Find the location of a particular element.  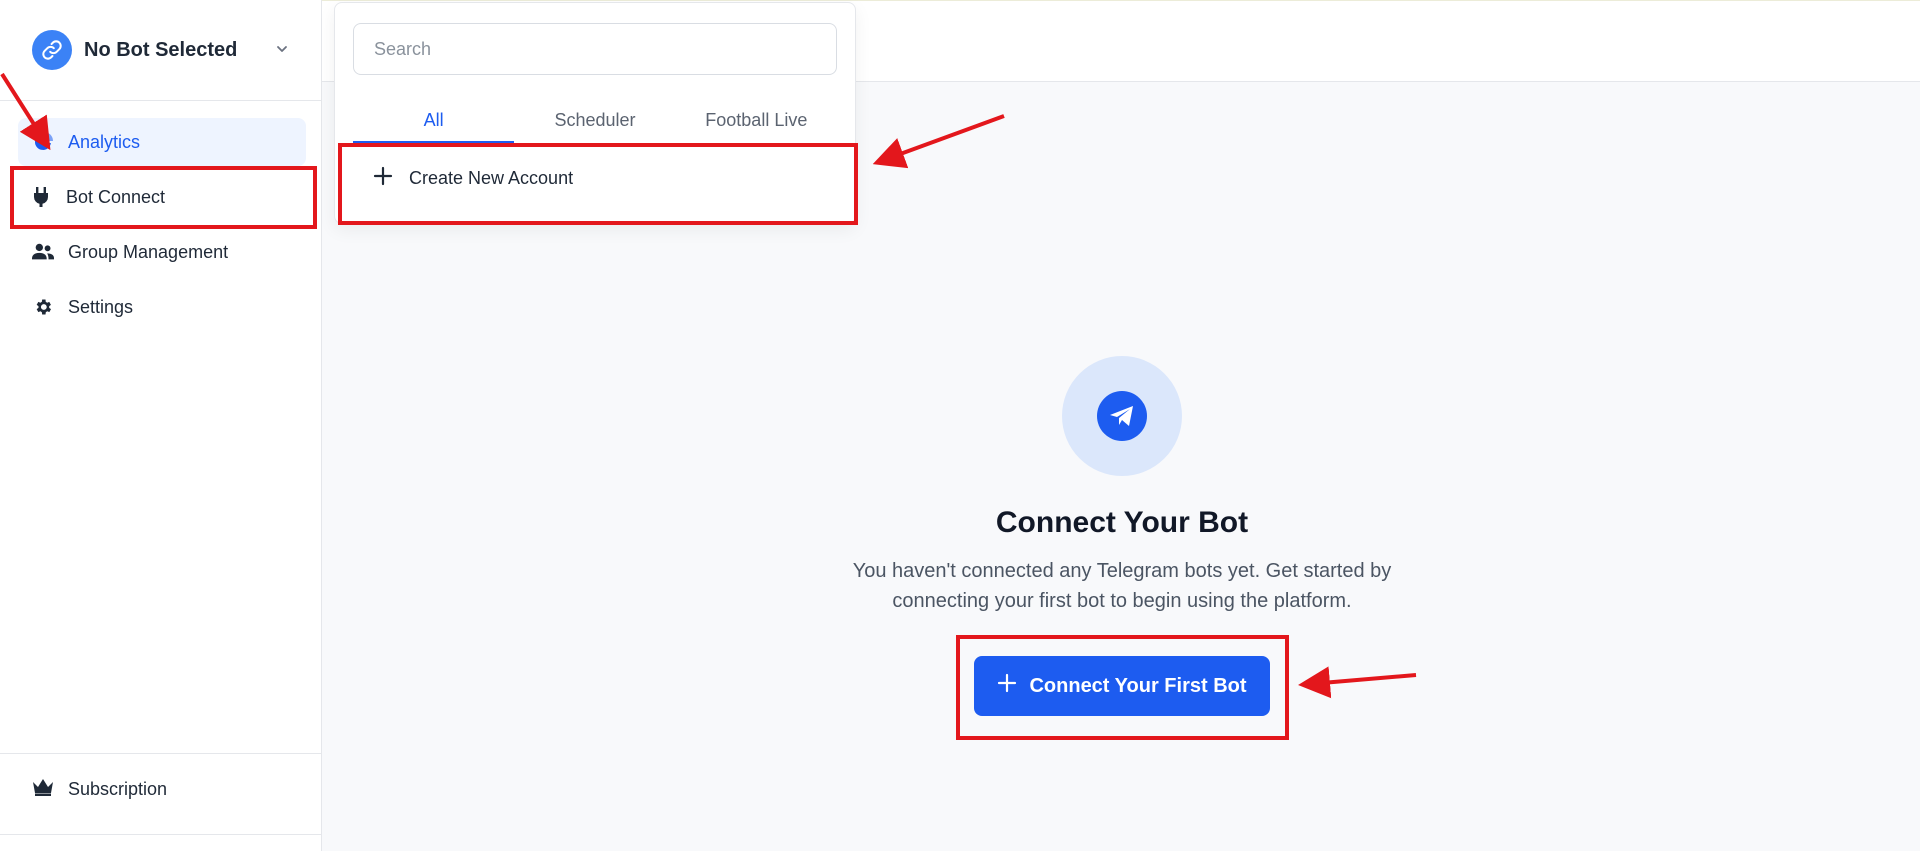

users-icon is located at coordinates (43, 252).